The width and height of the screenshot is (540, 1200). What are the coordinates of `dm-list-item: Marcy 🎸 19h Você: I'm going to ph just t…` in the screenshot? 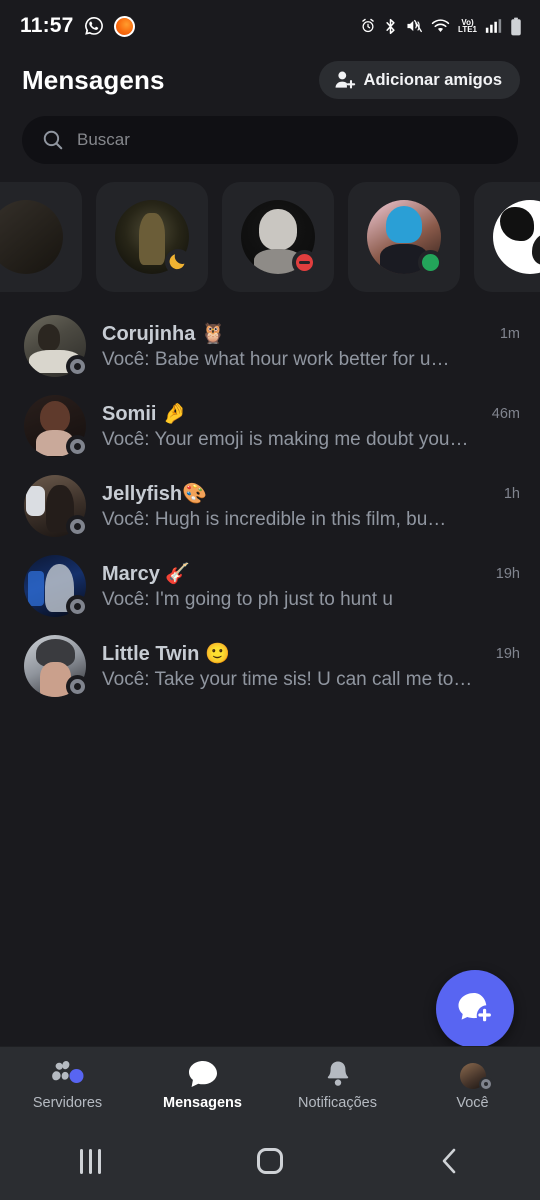 It's located at (270, 586).